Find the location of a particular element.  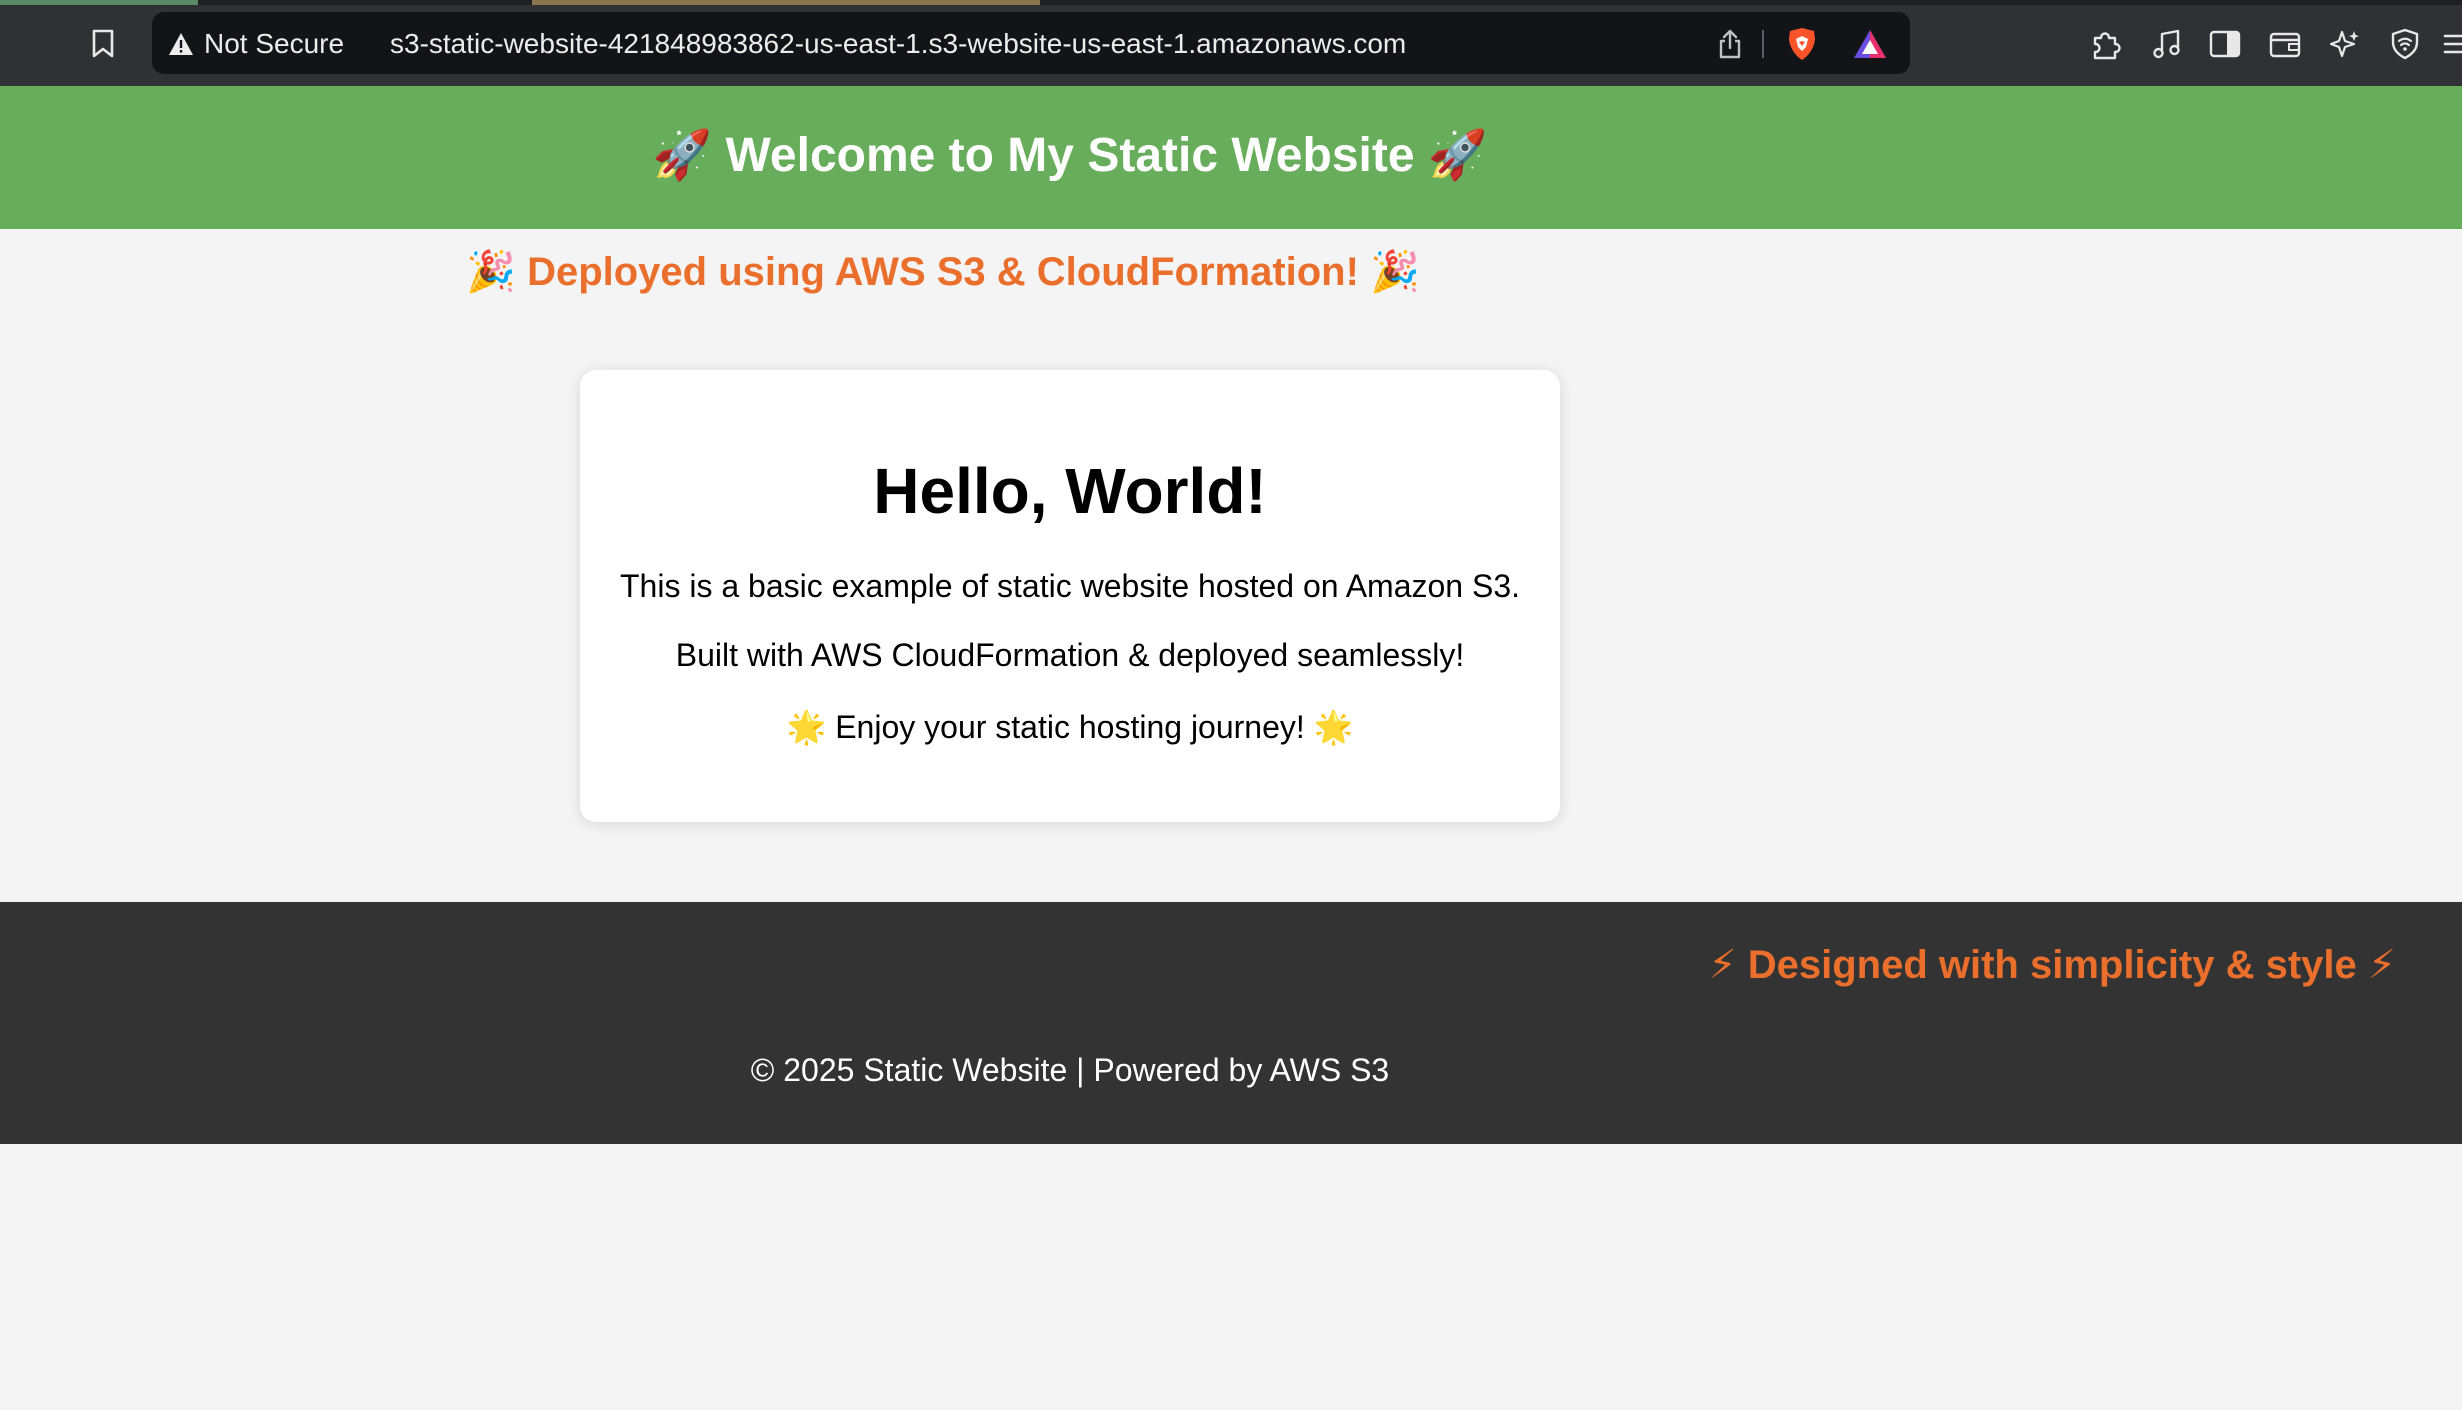

security-label: Not Secure is located at coordinates (274, 43).